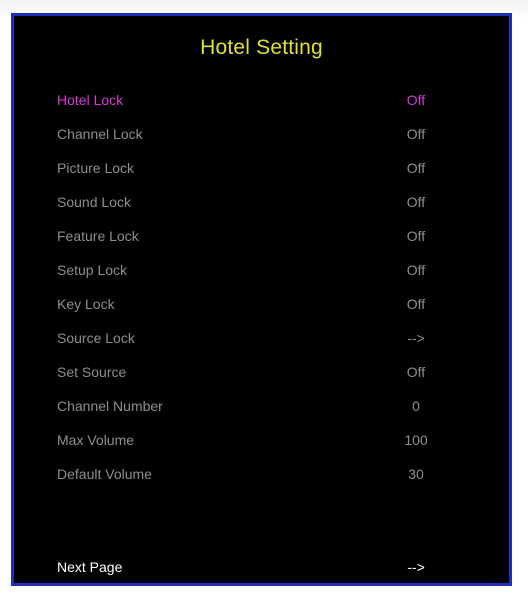 The image size is (528, 594). What do you see at coordinates (267, 474) in the screenshot?
I see `menu-item-default-volume: Default Volume 30` at bounding box center [267, 474].